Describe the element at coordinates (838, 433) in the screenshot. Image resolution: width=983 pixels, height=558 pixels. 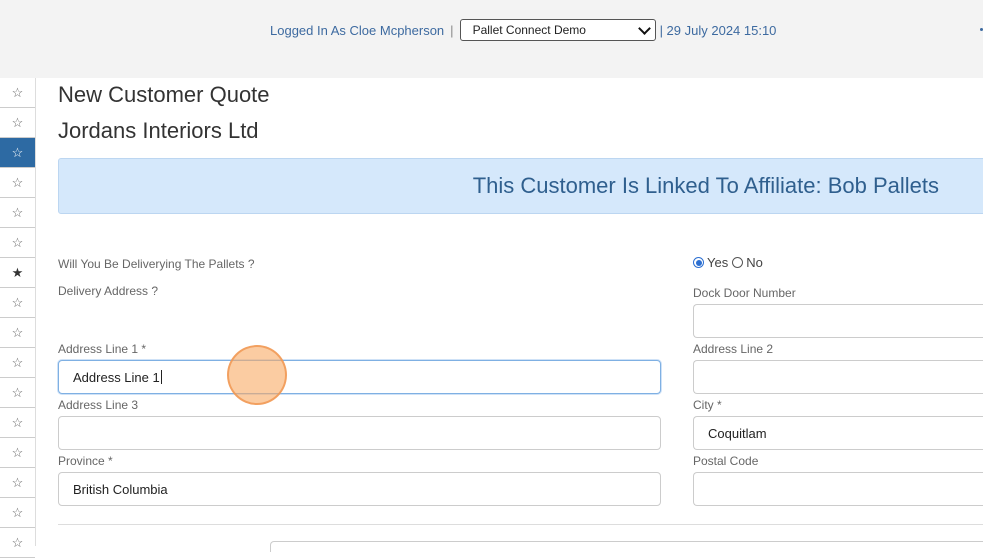
I see `city-input: Coquitlam` at that location.